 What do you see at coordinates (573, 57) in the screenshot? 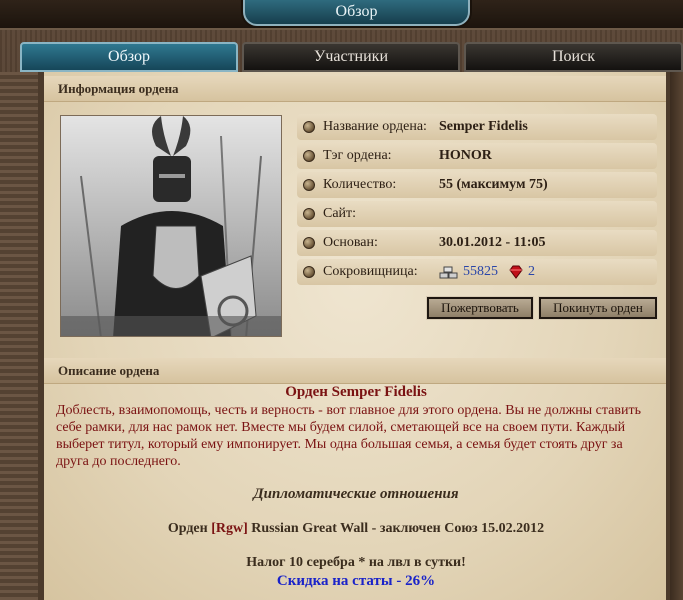
I see `tab-search: Поиск` at bounding box center [573, 57].